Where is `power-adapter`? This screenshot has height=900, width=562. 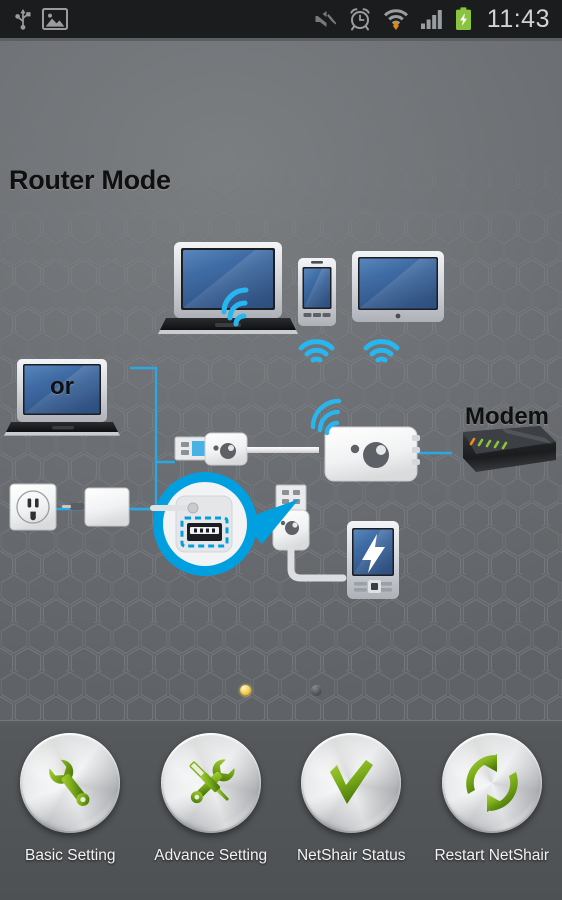 power-adapter is located at coordinates (96, 507).